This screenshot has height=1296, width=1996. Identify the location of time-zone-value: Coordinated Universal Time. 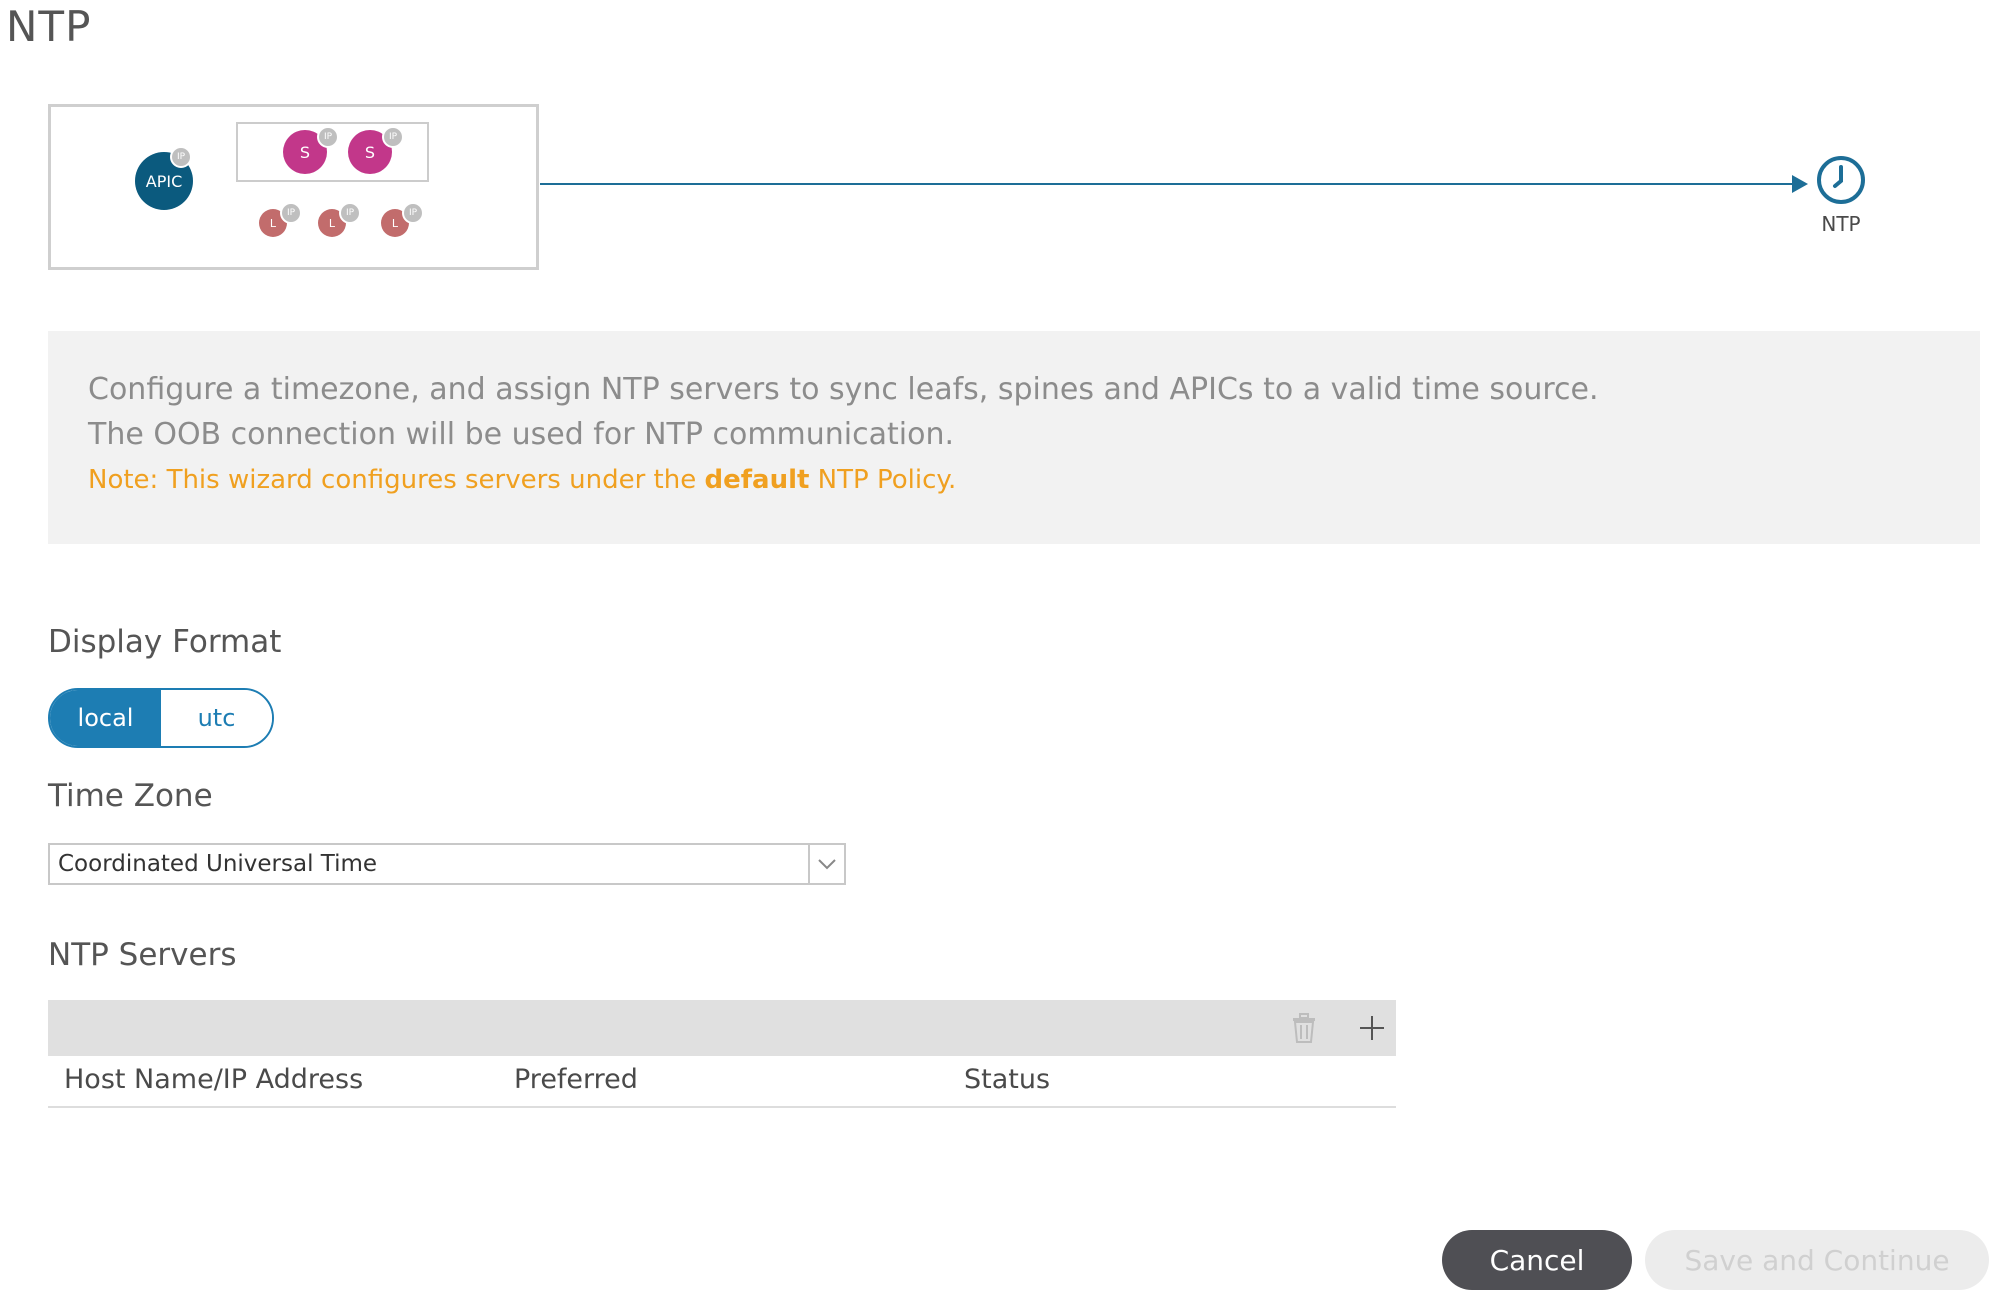
(218, 864).